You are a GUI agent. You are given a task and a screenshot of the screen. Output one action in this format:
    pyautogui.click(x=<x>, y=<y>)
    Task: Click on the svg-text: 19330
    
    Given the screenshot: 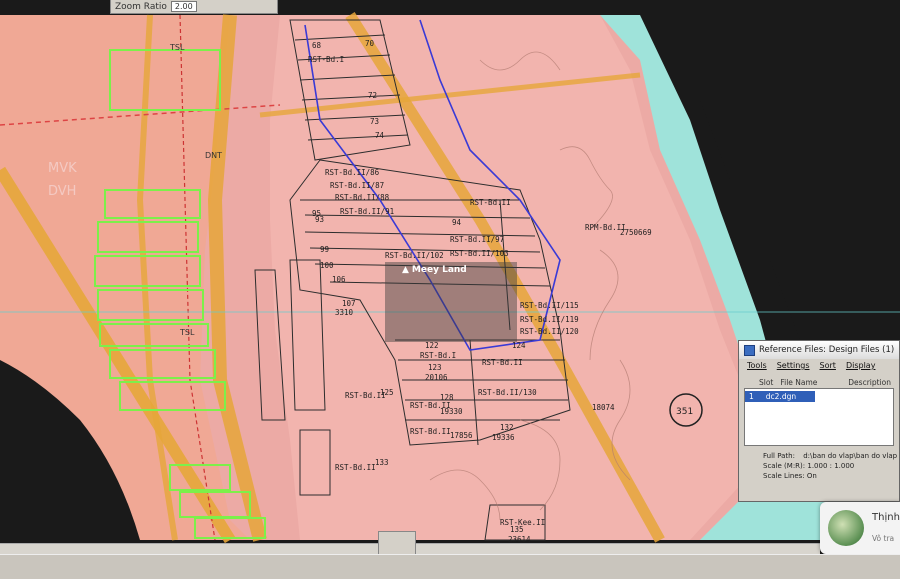 What is the action you would take?
    pyautogui.click(x=451, y=411)
    